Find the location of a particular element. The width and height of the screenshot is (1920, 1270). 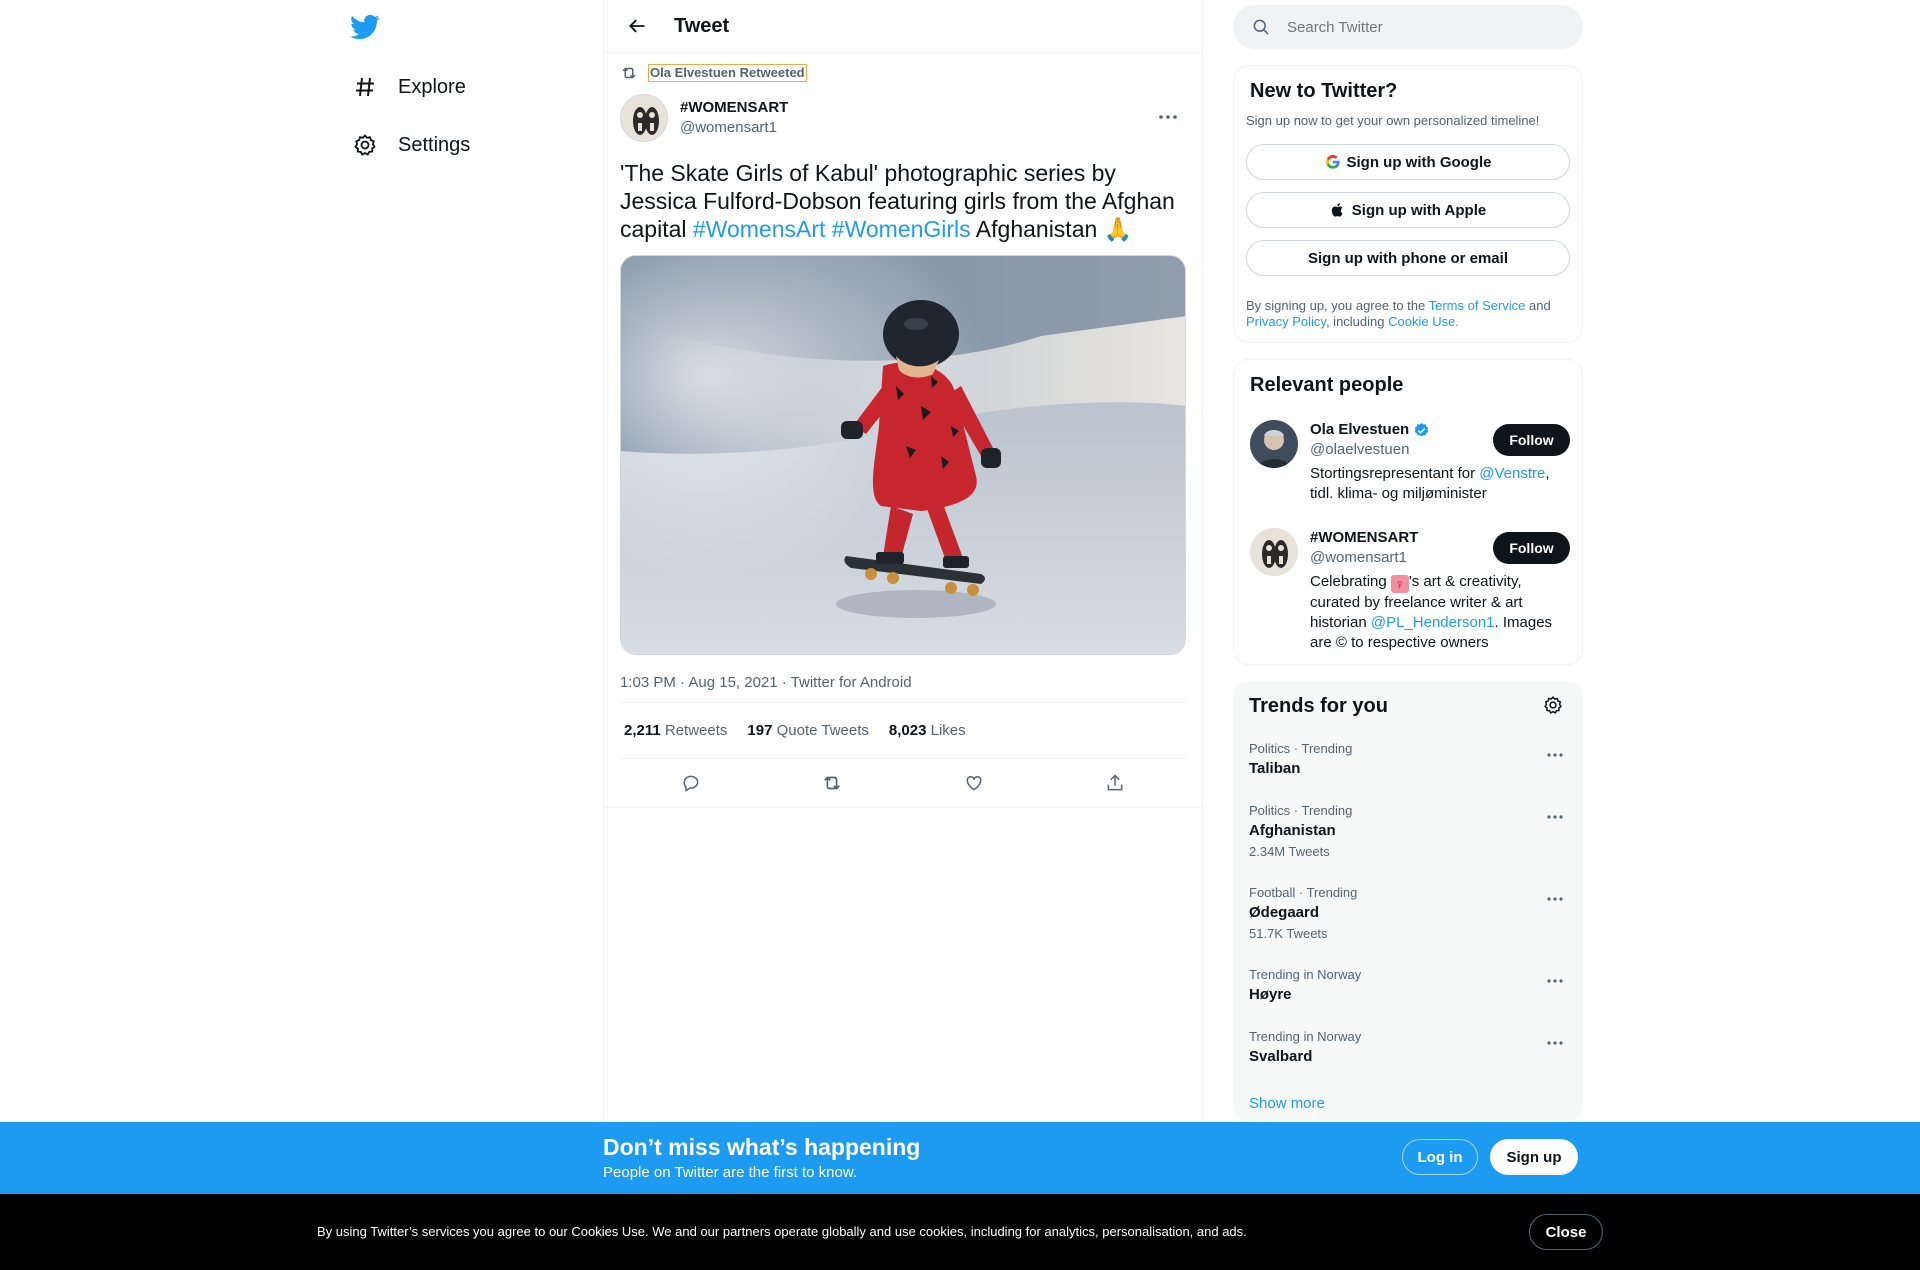

nav-settings-label: Settings is located at coordinates (434, 144).